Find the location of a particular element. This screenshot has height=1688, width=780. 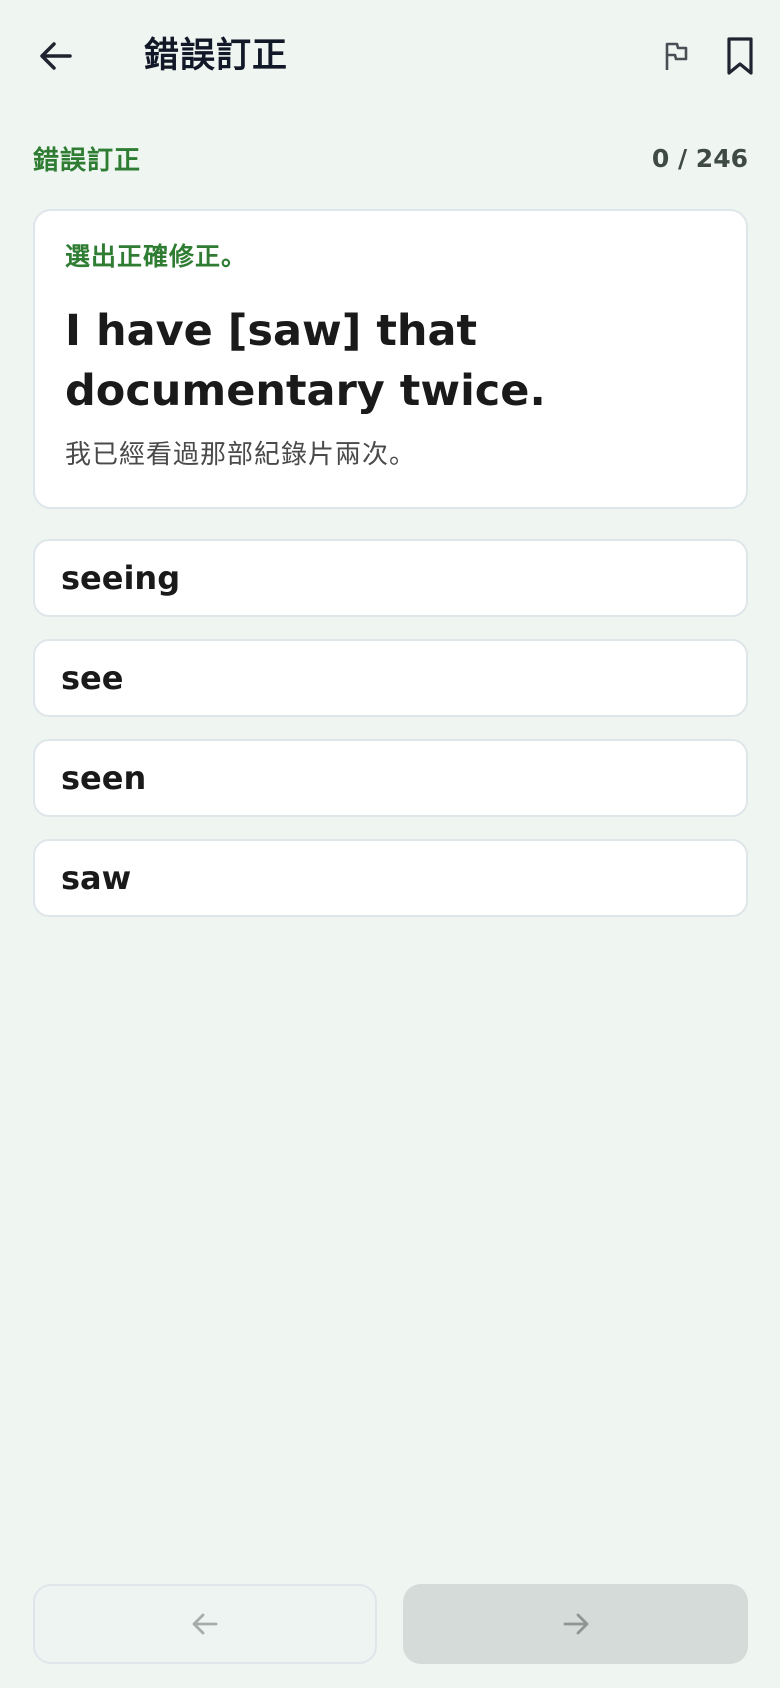

option-label: seeing is located at coordinates (121, 578).